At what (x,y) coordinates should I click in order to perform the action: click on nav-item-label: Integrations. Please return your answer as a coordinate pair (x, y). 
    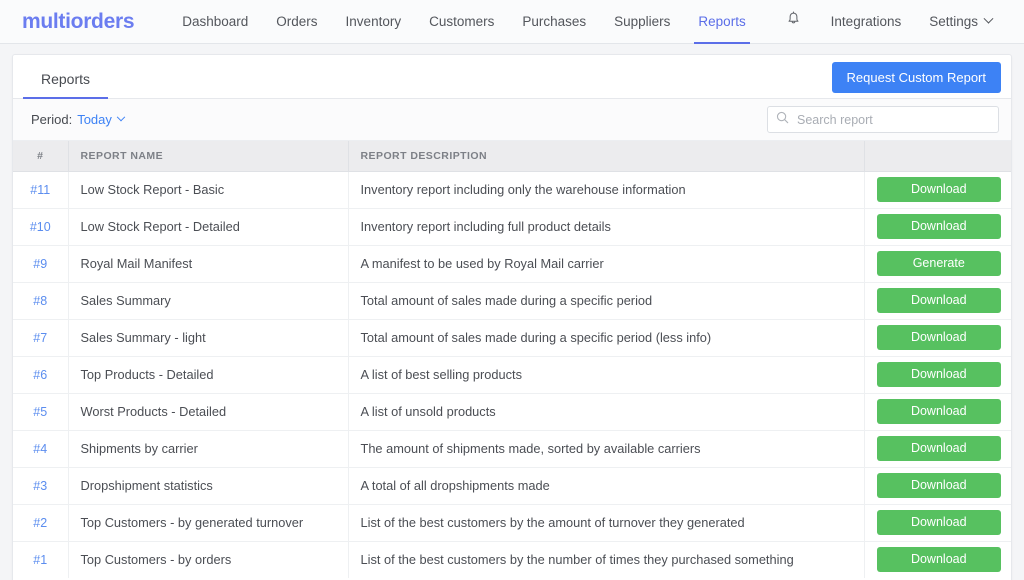
    Looking at the image, I should click on (866, 21).